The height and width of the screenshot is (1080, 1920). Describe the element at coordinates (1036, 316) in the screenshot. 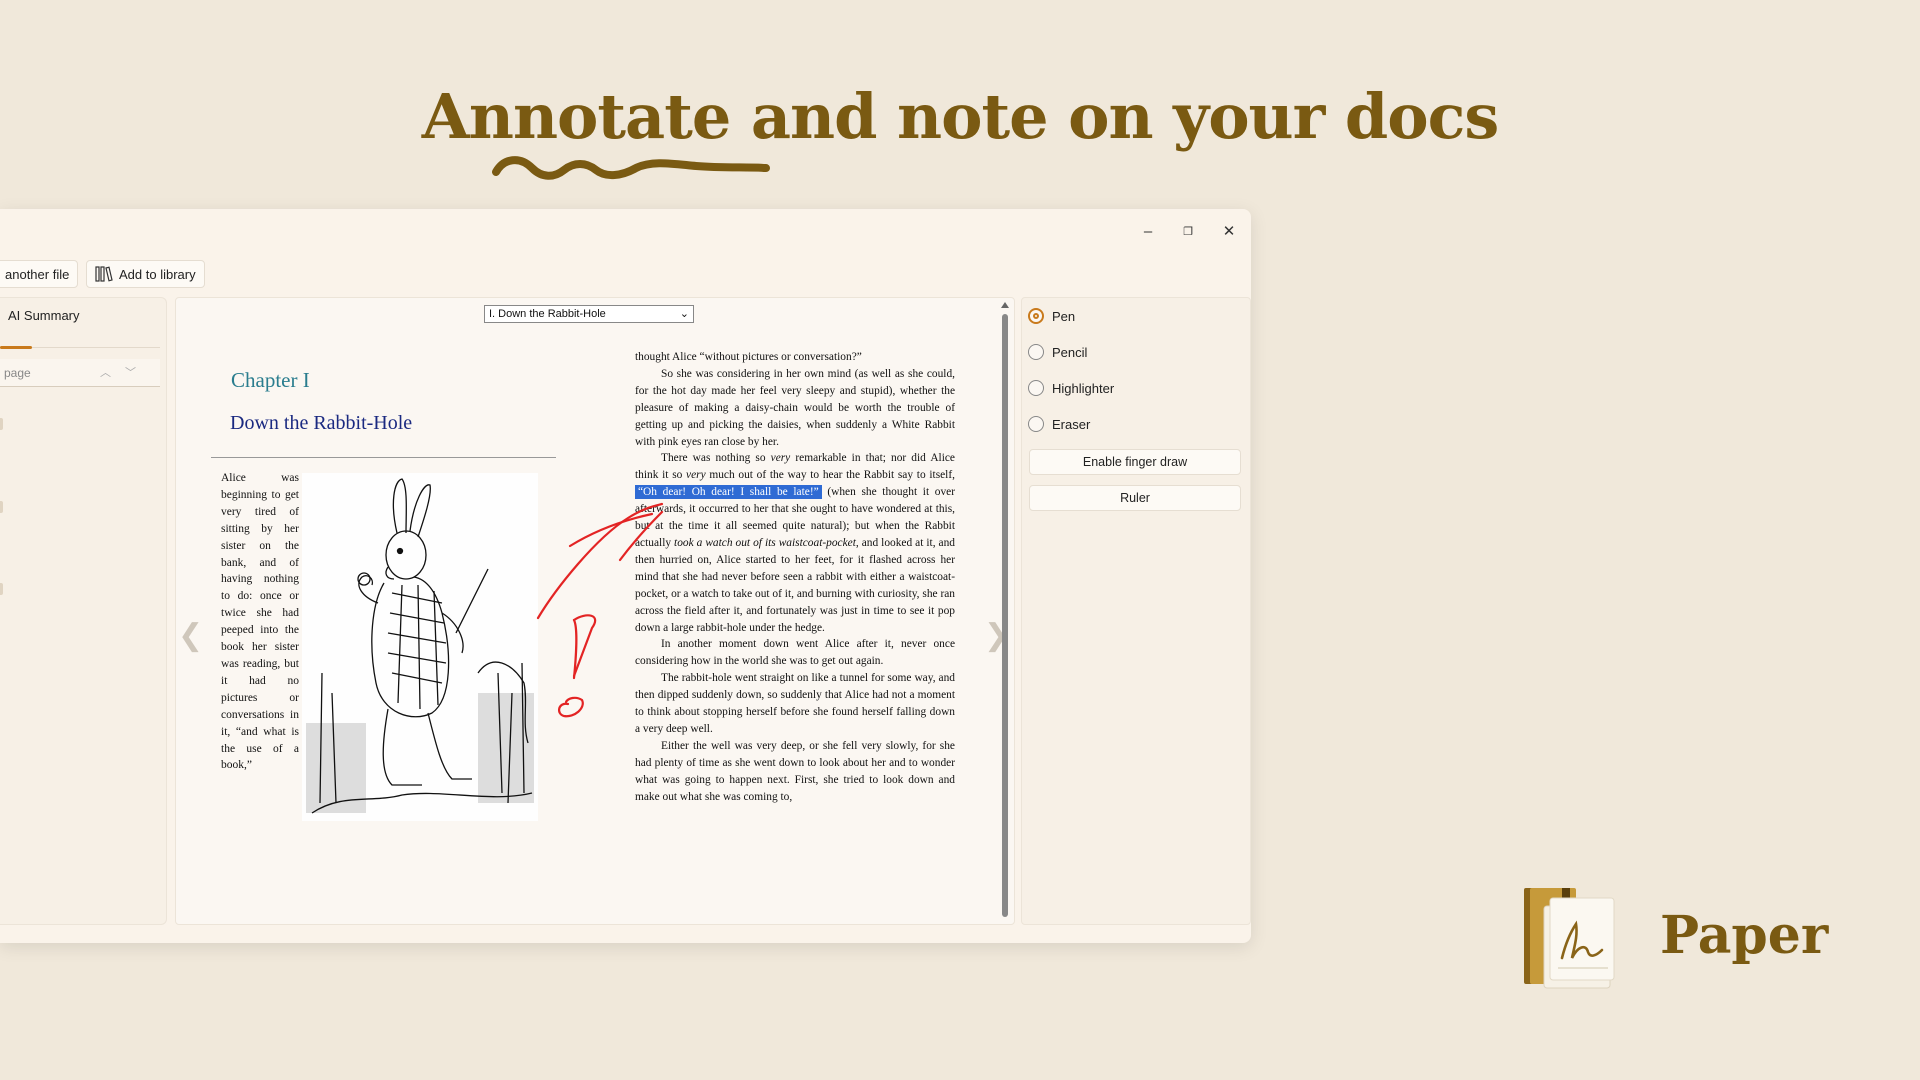

I see `radio-selected-icon` at that location.